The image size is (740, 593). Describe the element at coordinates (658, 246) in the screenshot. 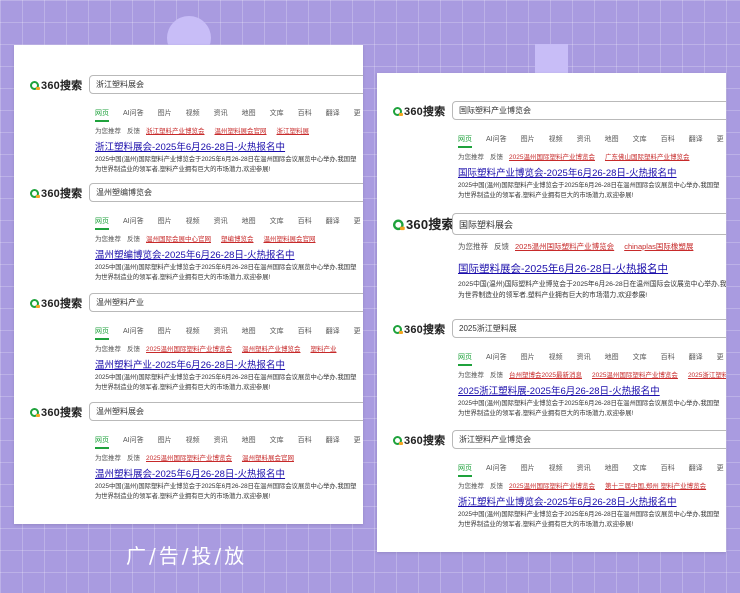

I see `recommend-link: chinaplas国际橡塑展` at that location.